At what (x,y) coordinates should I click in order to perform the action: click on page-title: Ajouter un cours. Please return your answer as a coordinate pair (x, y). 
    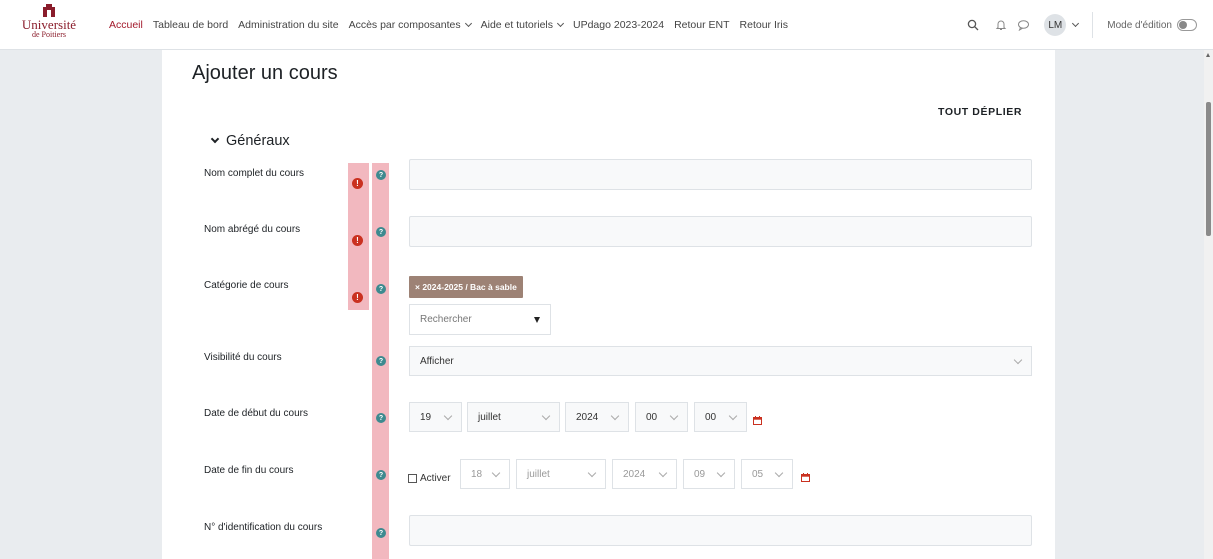
    Looking at the image, I should click on (265, 73).